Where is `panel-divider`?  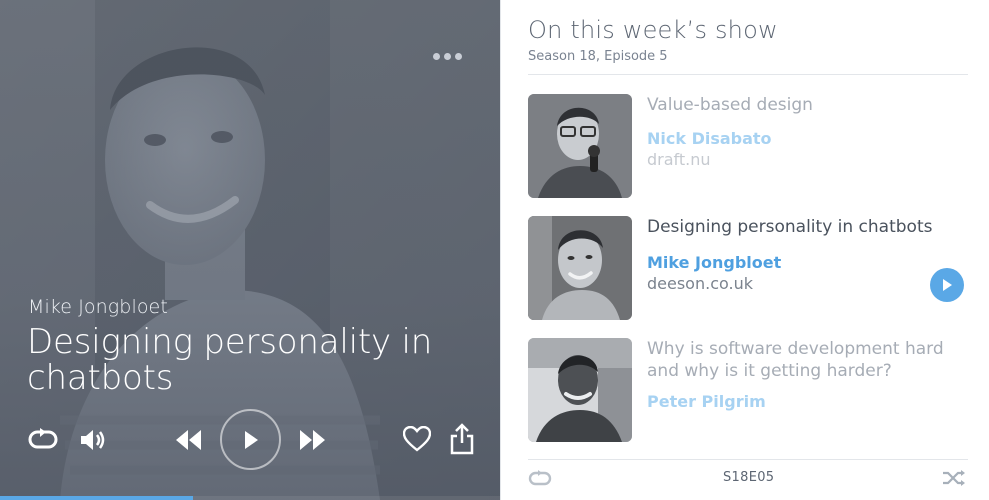 panel-divider is located at coordinates (748, 74).